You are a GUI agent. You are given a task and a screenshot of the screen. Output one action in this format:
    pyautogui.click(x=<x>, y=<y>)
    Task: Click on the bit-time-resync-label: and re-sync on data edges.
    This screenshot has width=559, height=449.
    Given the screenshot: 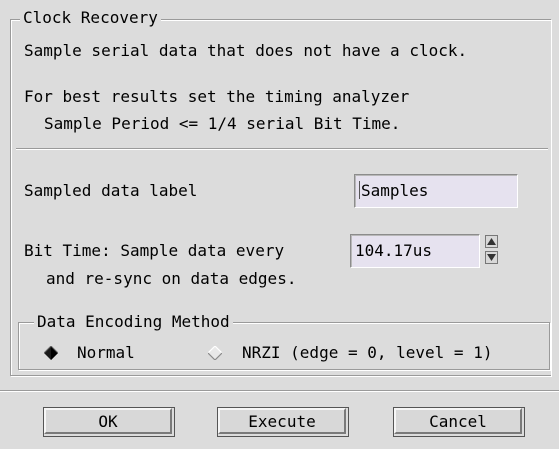 What is the action you would take?
    pyautogui.click(x=171, y=278)
    